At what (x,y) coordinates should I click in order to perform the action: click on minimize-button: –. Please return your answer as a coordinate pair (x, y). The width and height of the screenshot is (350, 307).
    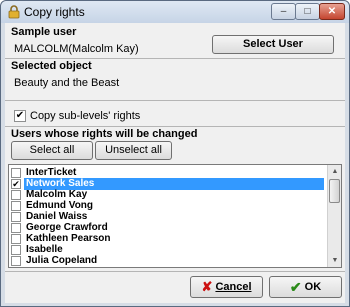
    Looking at the image, I should click on (283, 11).